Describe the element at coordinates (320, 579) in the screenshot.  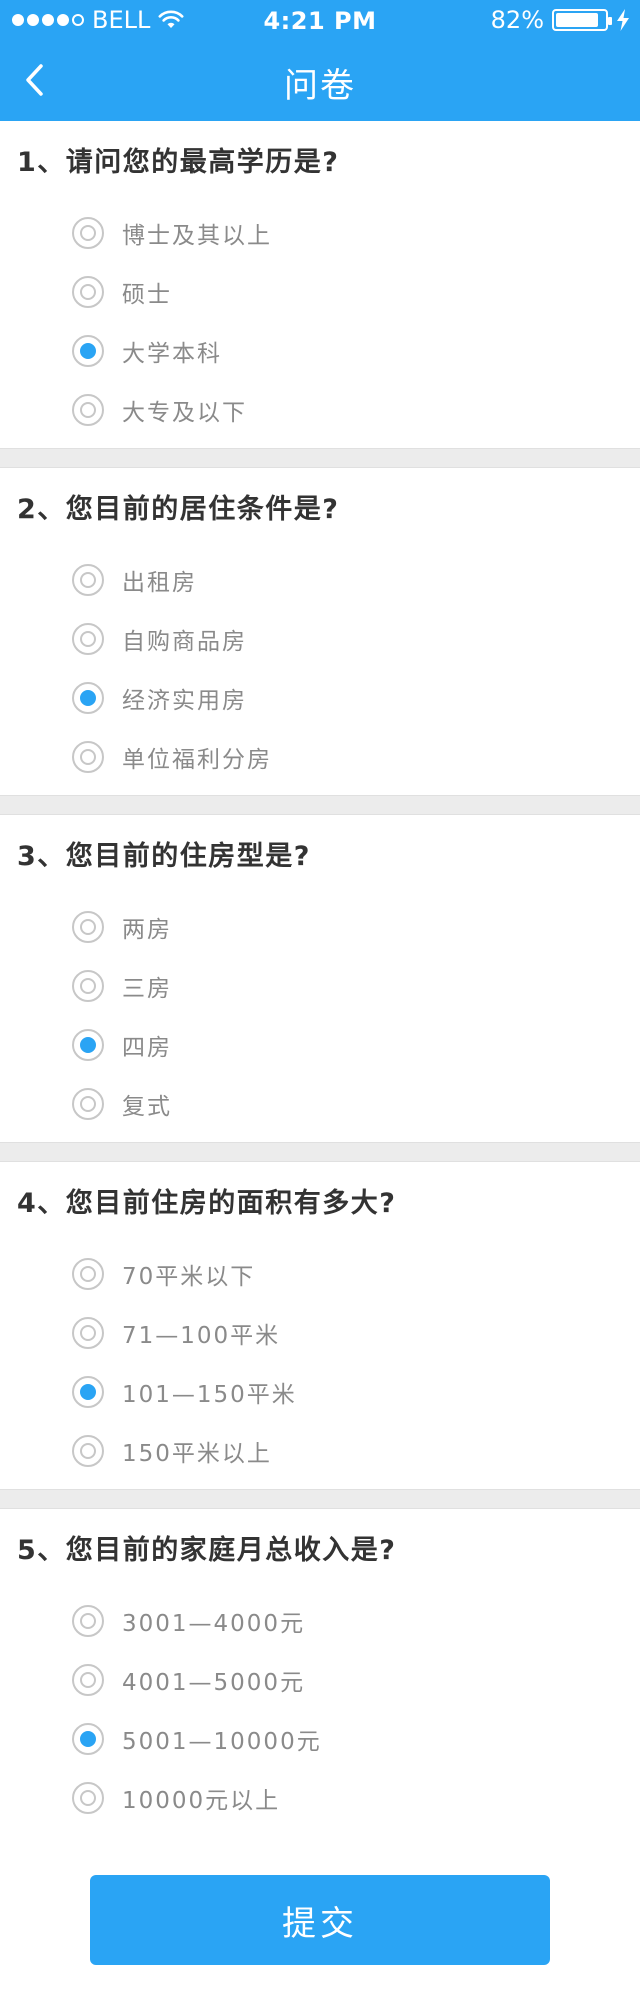
I see `radio-option: 出租房` at that location.